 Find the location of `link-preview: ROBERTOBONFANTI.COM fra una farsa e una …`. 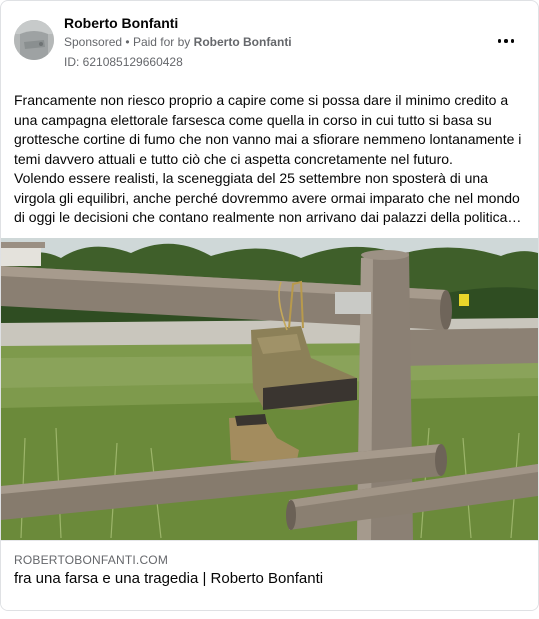

link-preview: ROBERTOBONFANTI.COM fra una farsa e una … is located at coordinates (269, 575).